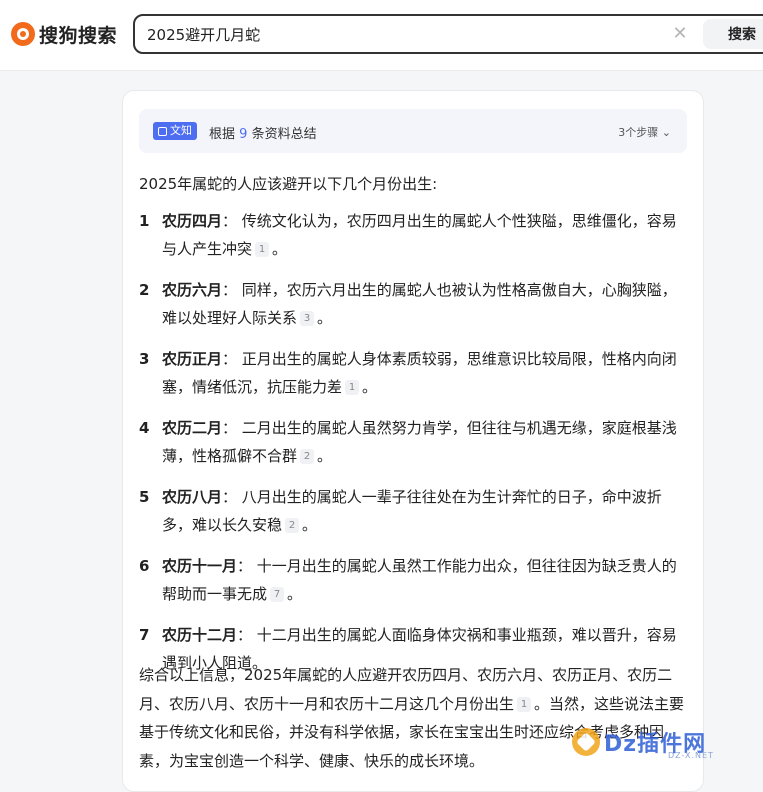 The image size is (763, 792). I want to click on steps-toggle: 3个步骤 ⌄, so click(644, 132).